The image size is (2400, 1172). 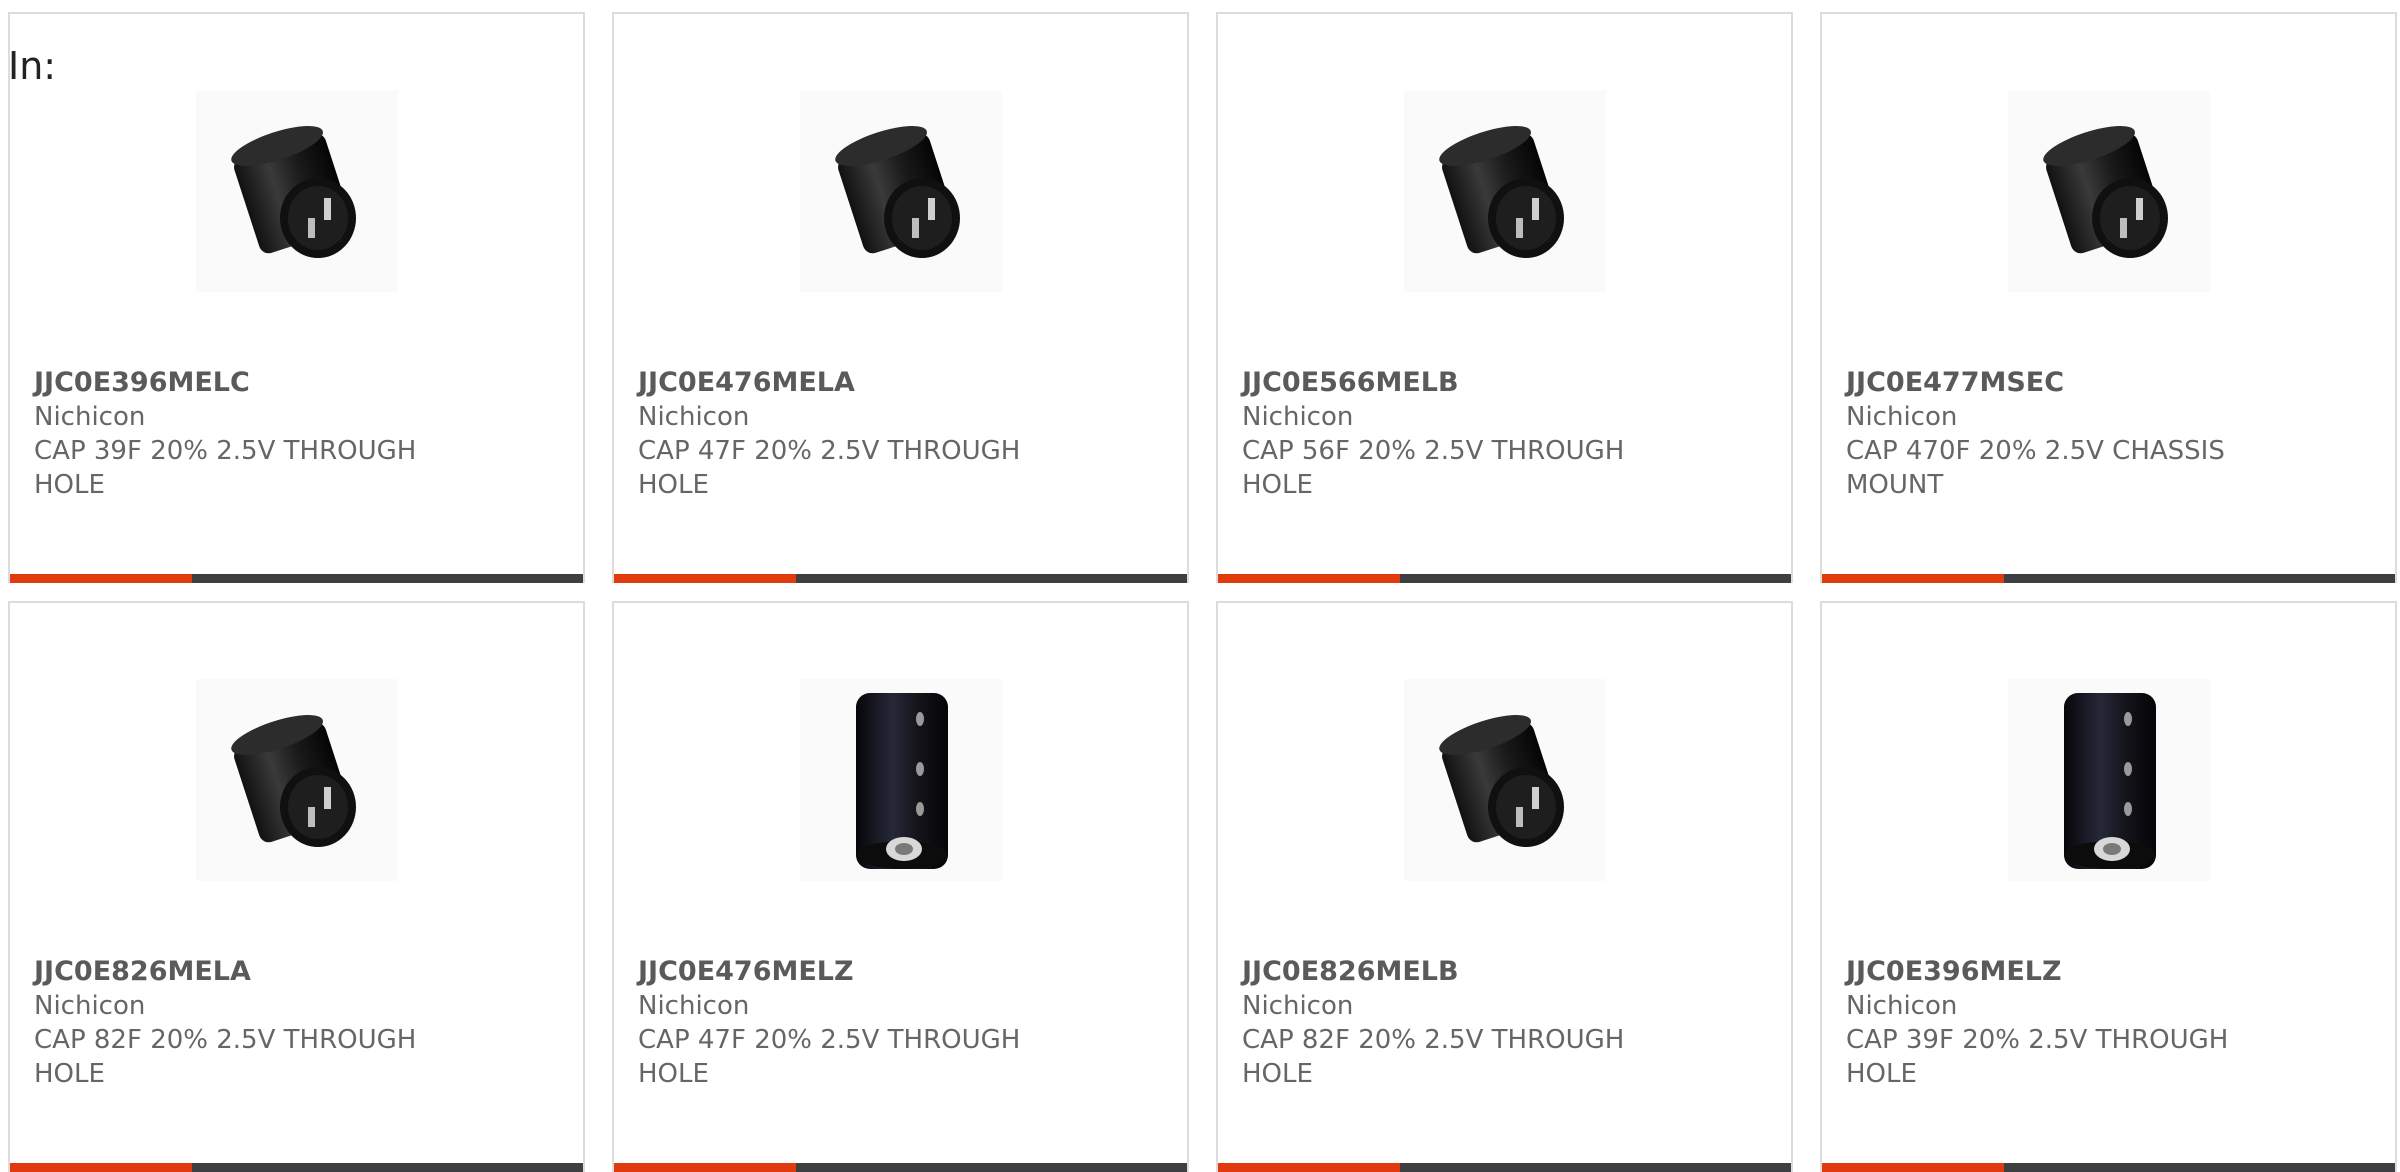 What do you see at coordinates (1452, 383) in the screenshot?
I see `part-number: JJC0E566MELB` at bounding box center [1452, 383].